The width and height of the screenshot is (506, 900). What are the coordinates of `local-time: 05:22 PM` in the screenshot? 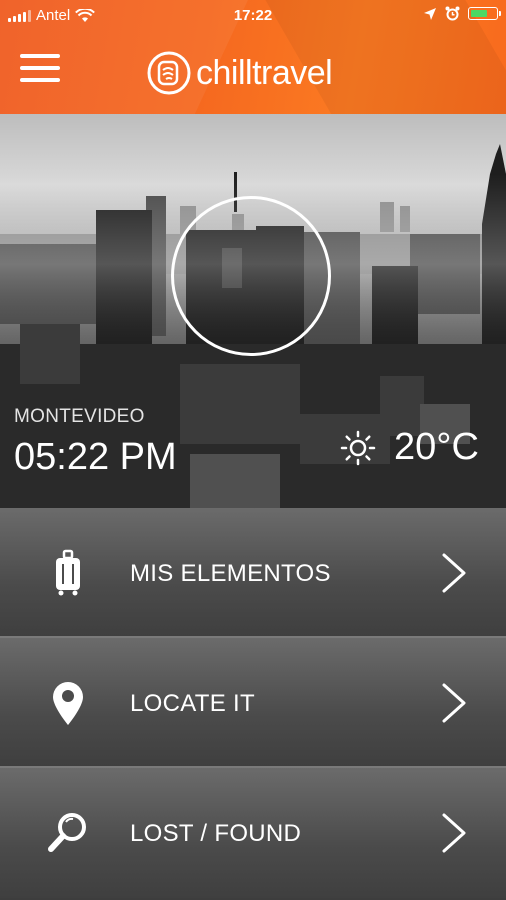 It's located at (95, 457).